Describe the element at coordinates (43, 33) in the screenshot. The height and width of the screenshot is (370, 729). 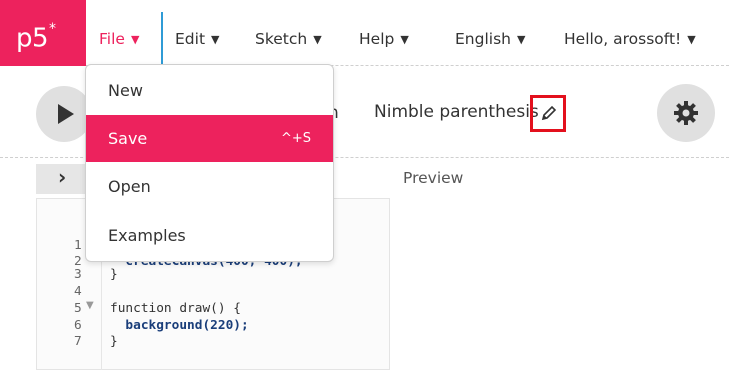
I see `p5-logo: p5*` at that location.